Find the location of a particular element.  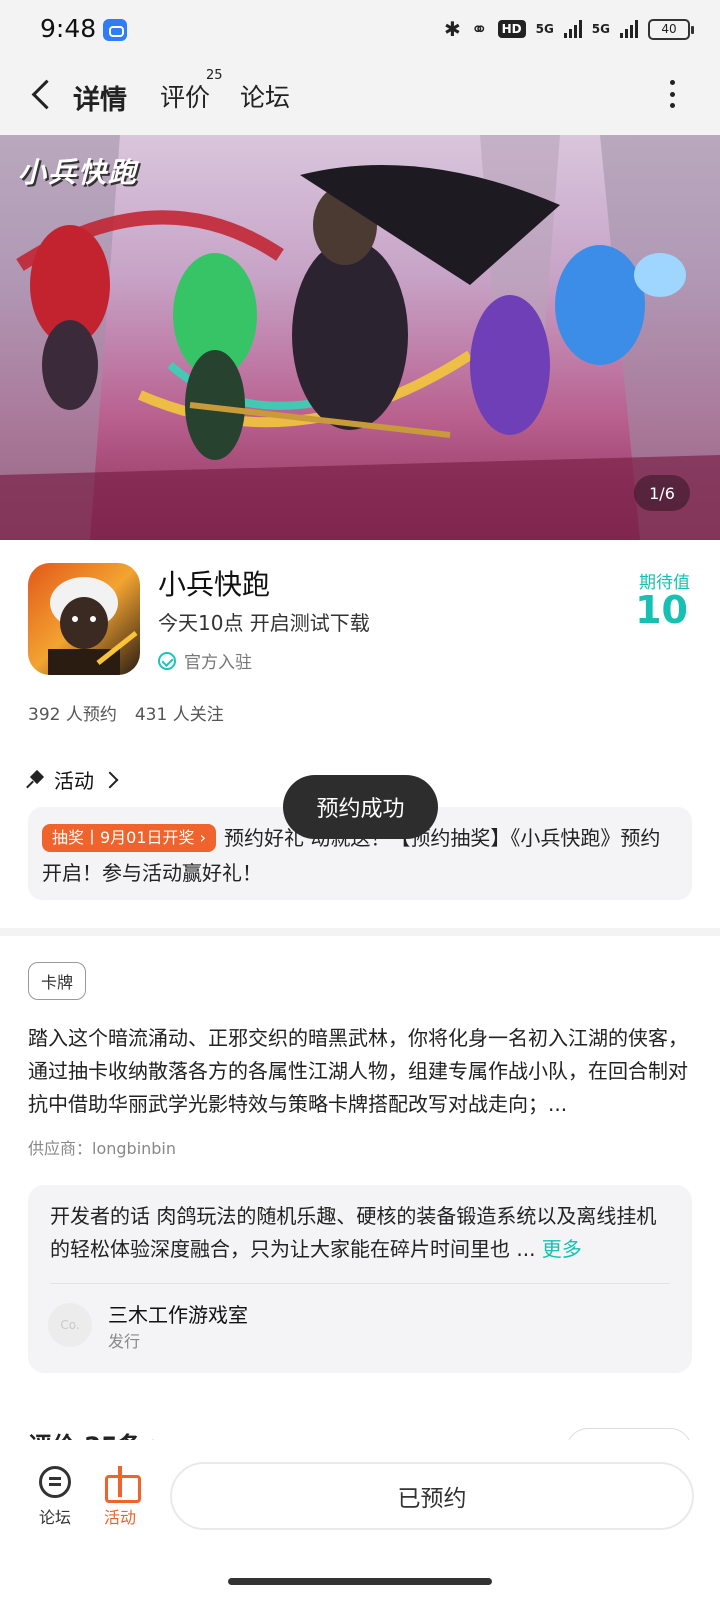

banner-game-logo: 小兵快跑 is located at coordinates (78, 172).